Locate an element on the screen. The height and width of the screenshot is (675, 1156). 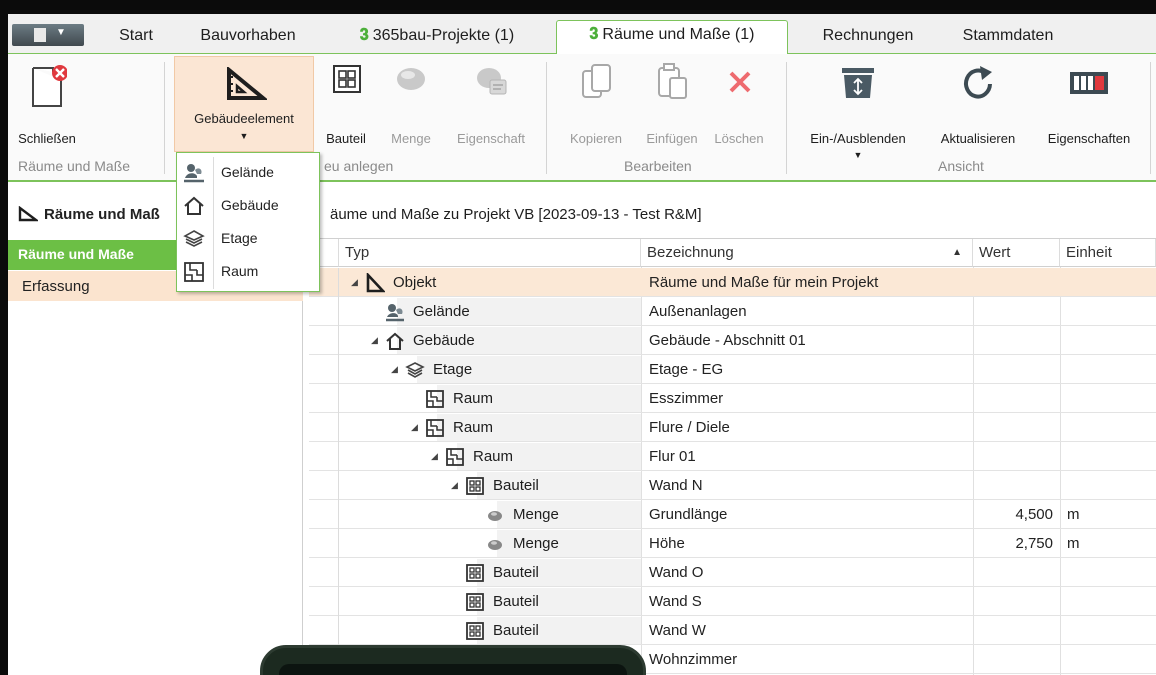
cell-typ-label: Menge is located at coordinates (536, 514).